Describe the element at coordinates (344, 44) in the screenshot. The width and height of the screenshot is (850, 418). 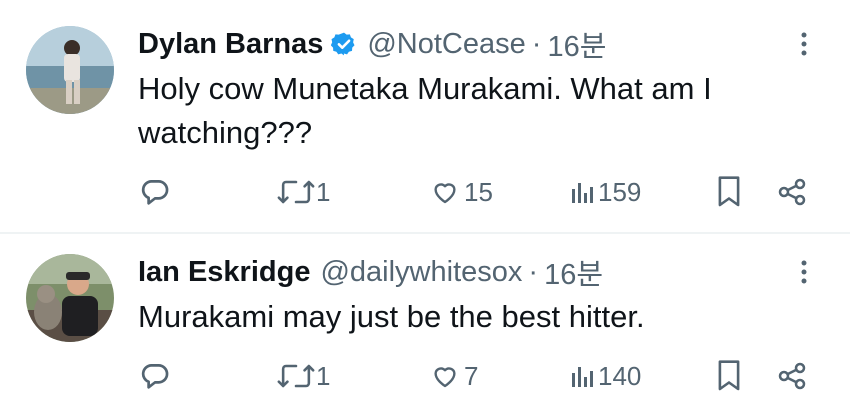
I see `verified-badge-icon` at that location.